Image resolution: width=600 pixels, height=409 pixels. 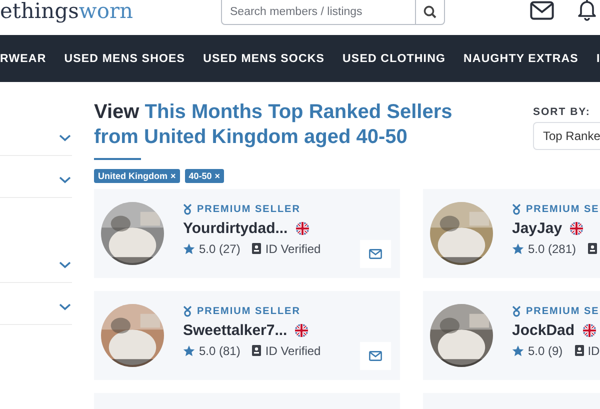 I want to click on tag-label: United Kingdom, so click(x=133, y=176).